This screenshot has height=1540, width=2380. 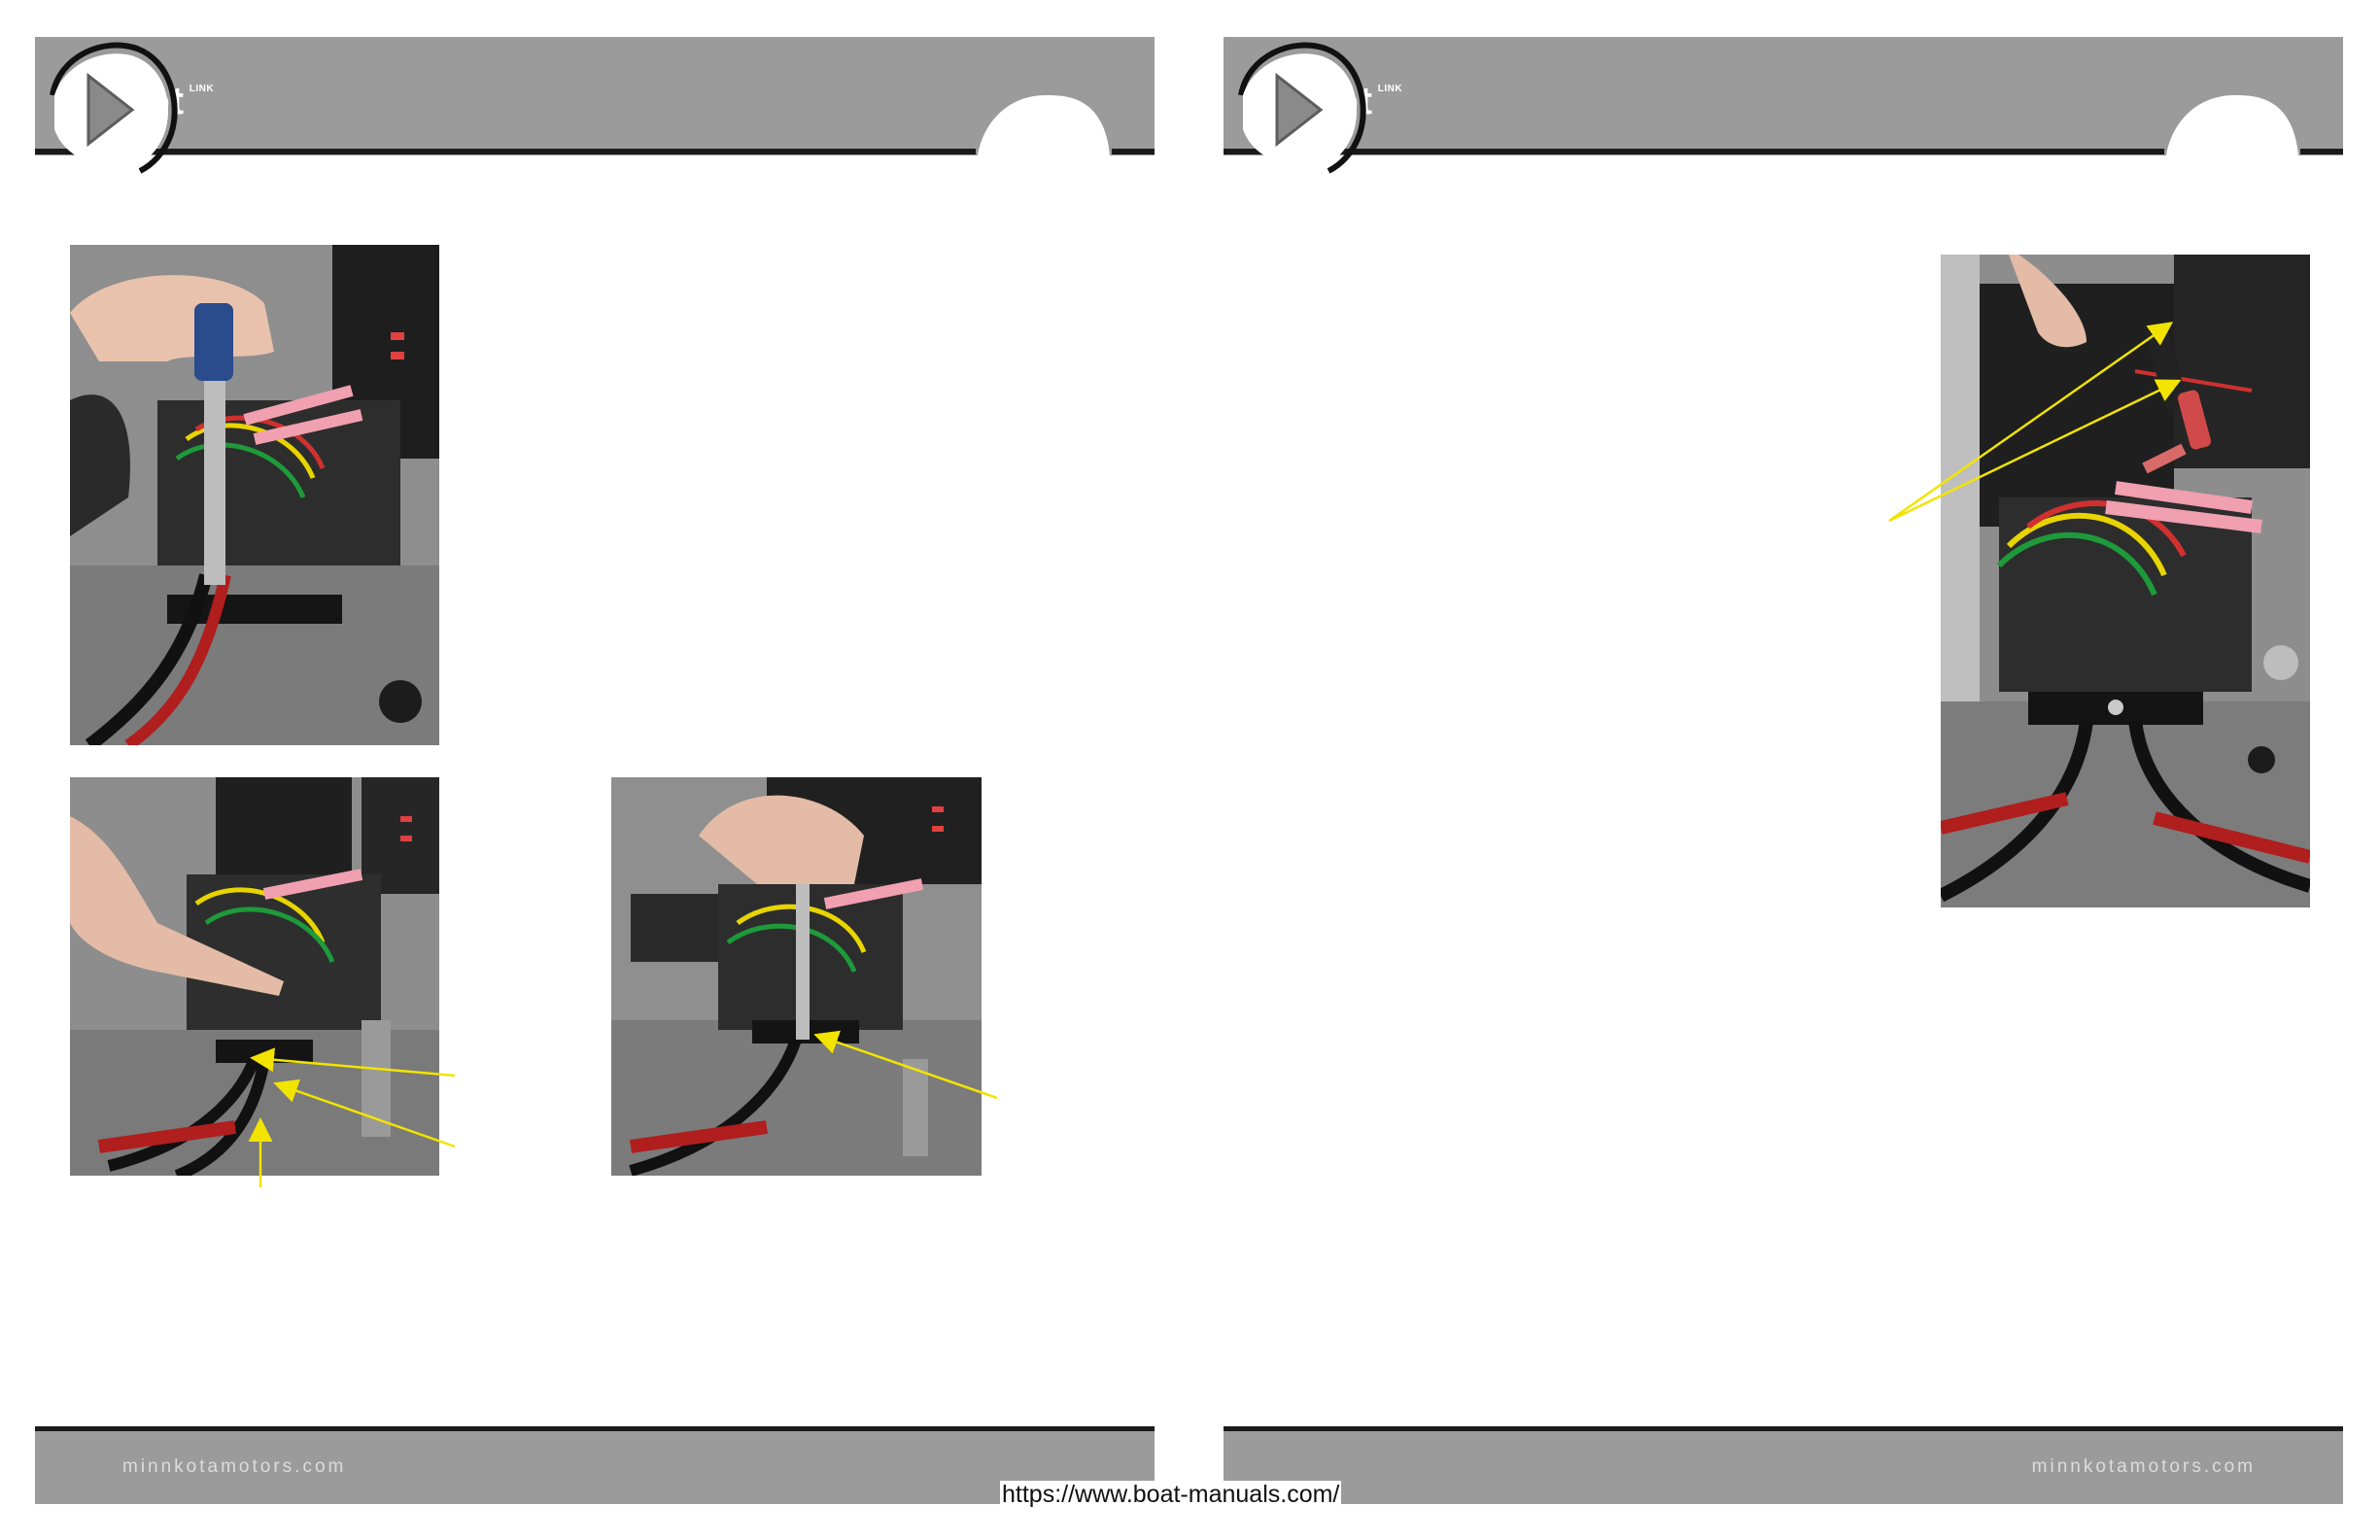 I want to click on source-link: https://www.boat-manuals.com/, so click(x=1171, y=1495).